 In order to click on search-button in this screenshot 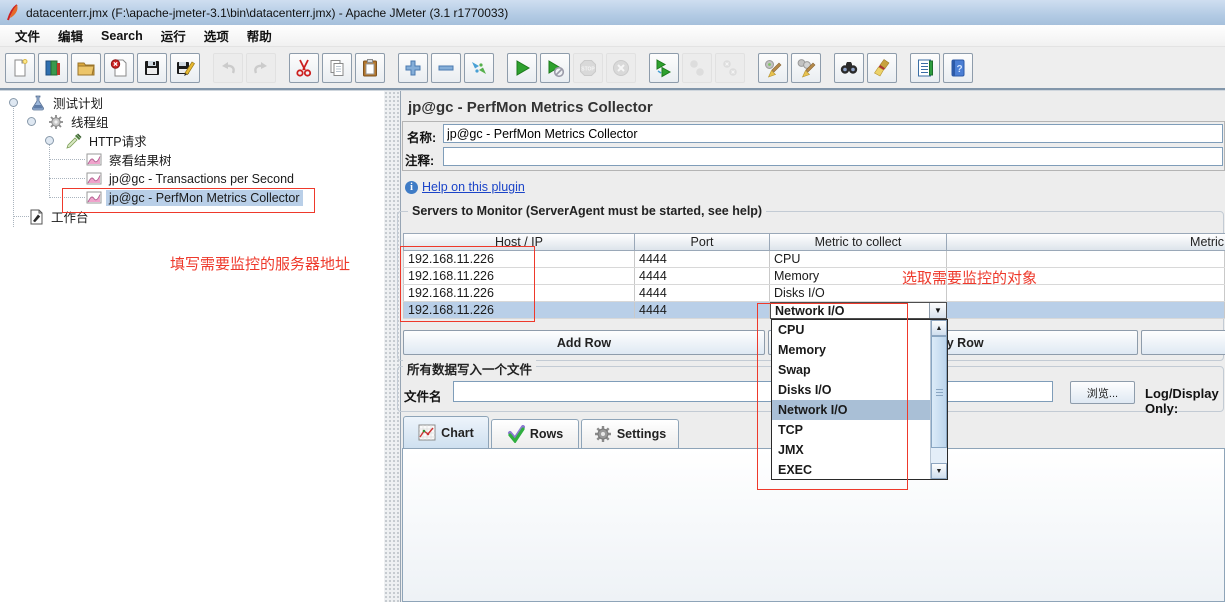, I will do `click(849, 67)`.